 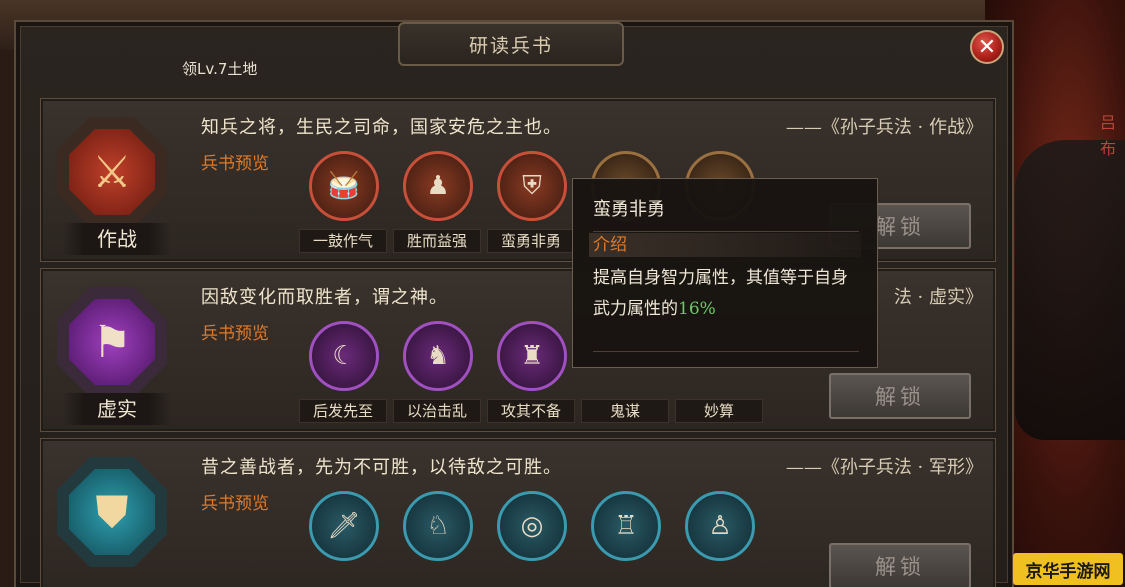 I want to click on fortress-icon: ♖, so click(x=626, y=526).